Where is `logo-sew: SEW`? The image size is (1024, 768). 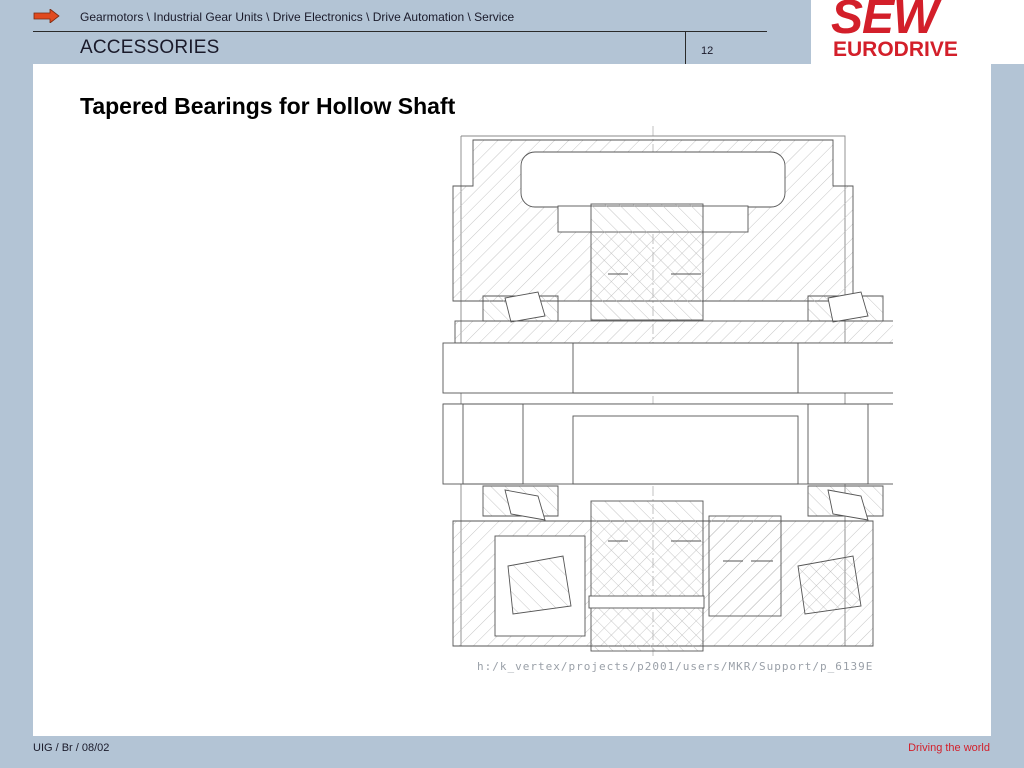
logo-sew: SEW is located at coordinates (884, 22).